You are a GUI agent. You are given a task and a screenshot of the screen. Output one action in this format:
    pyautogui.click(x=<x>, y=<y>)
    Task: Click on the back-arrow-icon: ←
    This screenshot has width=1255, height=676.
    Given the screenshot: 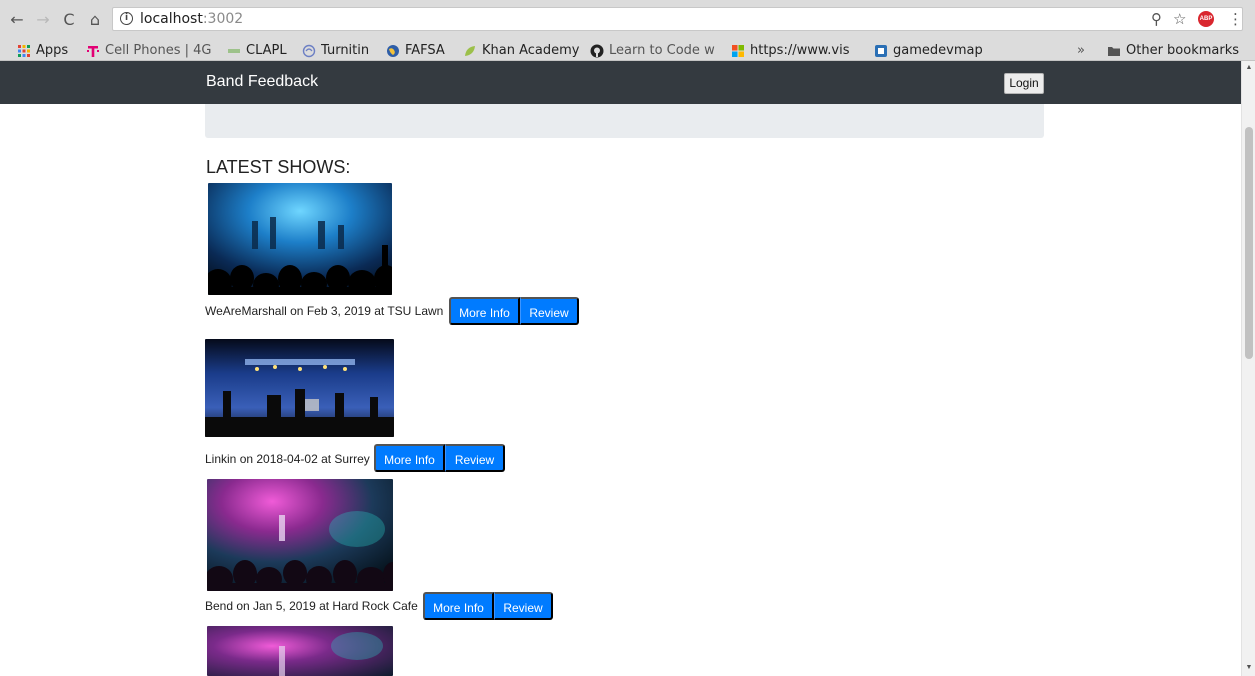 What is the action you would take?
    pyautogui.click(x=17, y=19)
    